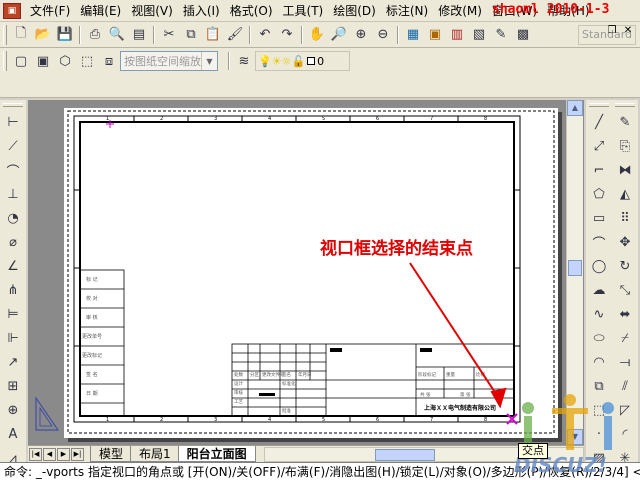  I want to click on zoom-window-icon: ⊕, so click(361, 35).